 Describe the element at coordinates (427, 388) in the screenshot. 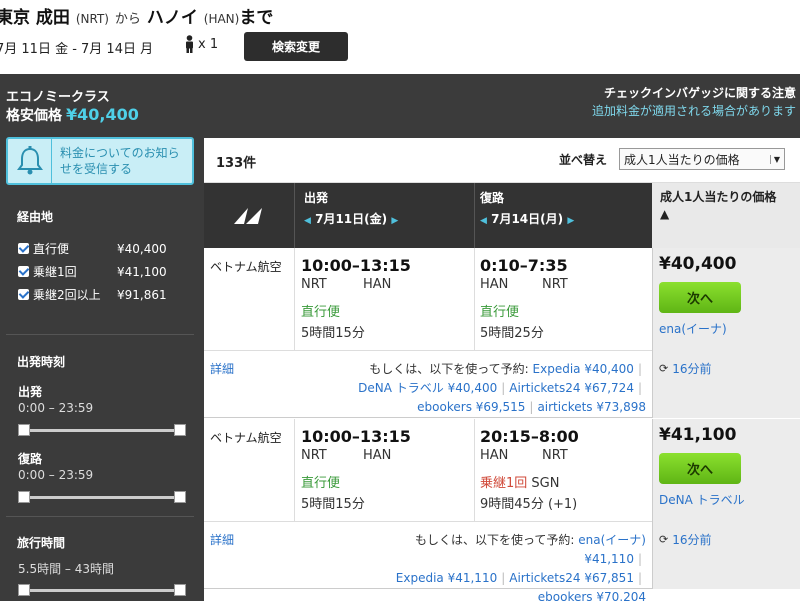

I see `alt-booking-link: DeNA トラベル ¥40,400` at that location.